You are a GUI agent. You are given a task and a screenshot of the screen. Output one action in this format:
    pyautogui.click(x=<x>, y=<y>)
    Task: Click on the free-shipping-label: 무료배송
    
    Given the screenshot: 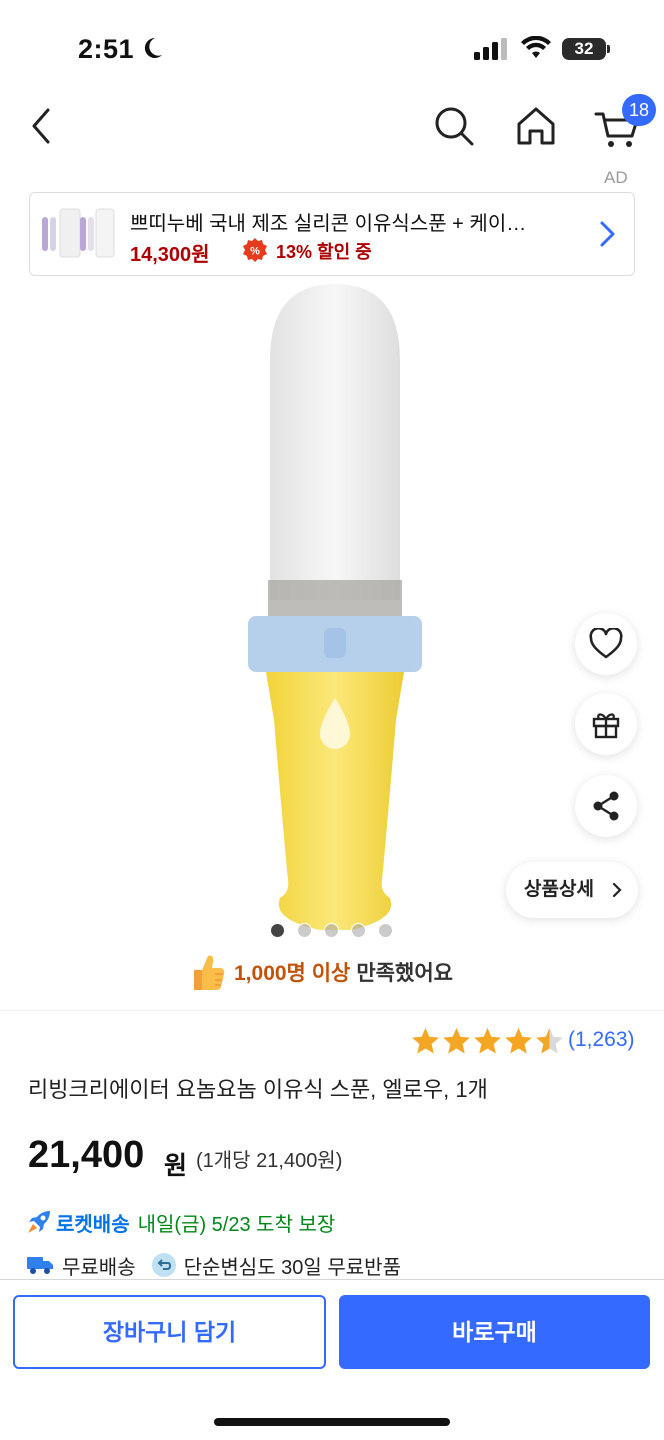 What is the action you would take?
    pyautogui.click(x=99, y=1267)
    